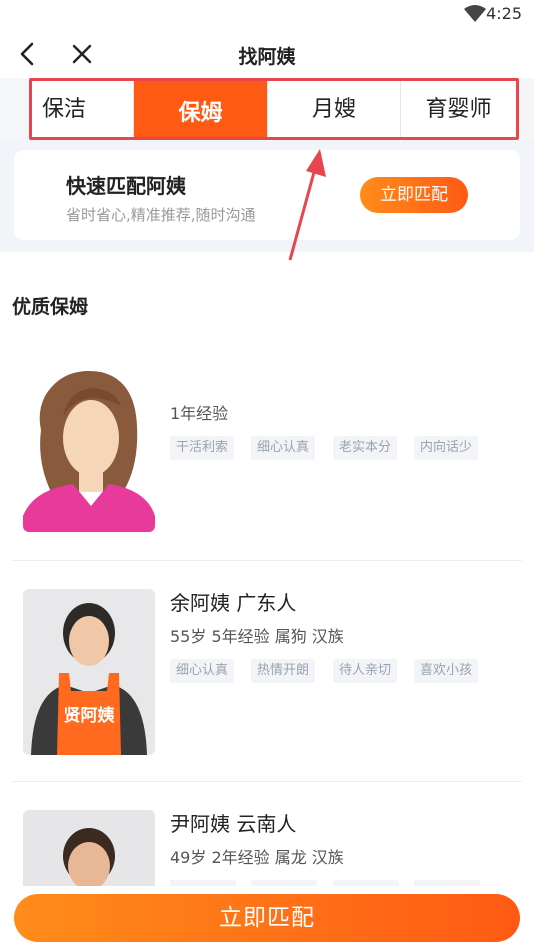 This screenshot has width=534, height=949. What do you see at coordinates (257, 857) in the screenshot?
I see `nanny-info: 49岁 2年经验 属龙 汉族` at bounding box center [257, 857].